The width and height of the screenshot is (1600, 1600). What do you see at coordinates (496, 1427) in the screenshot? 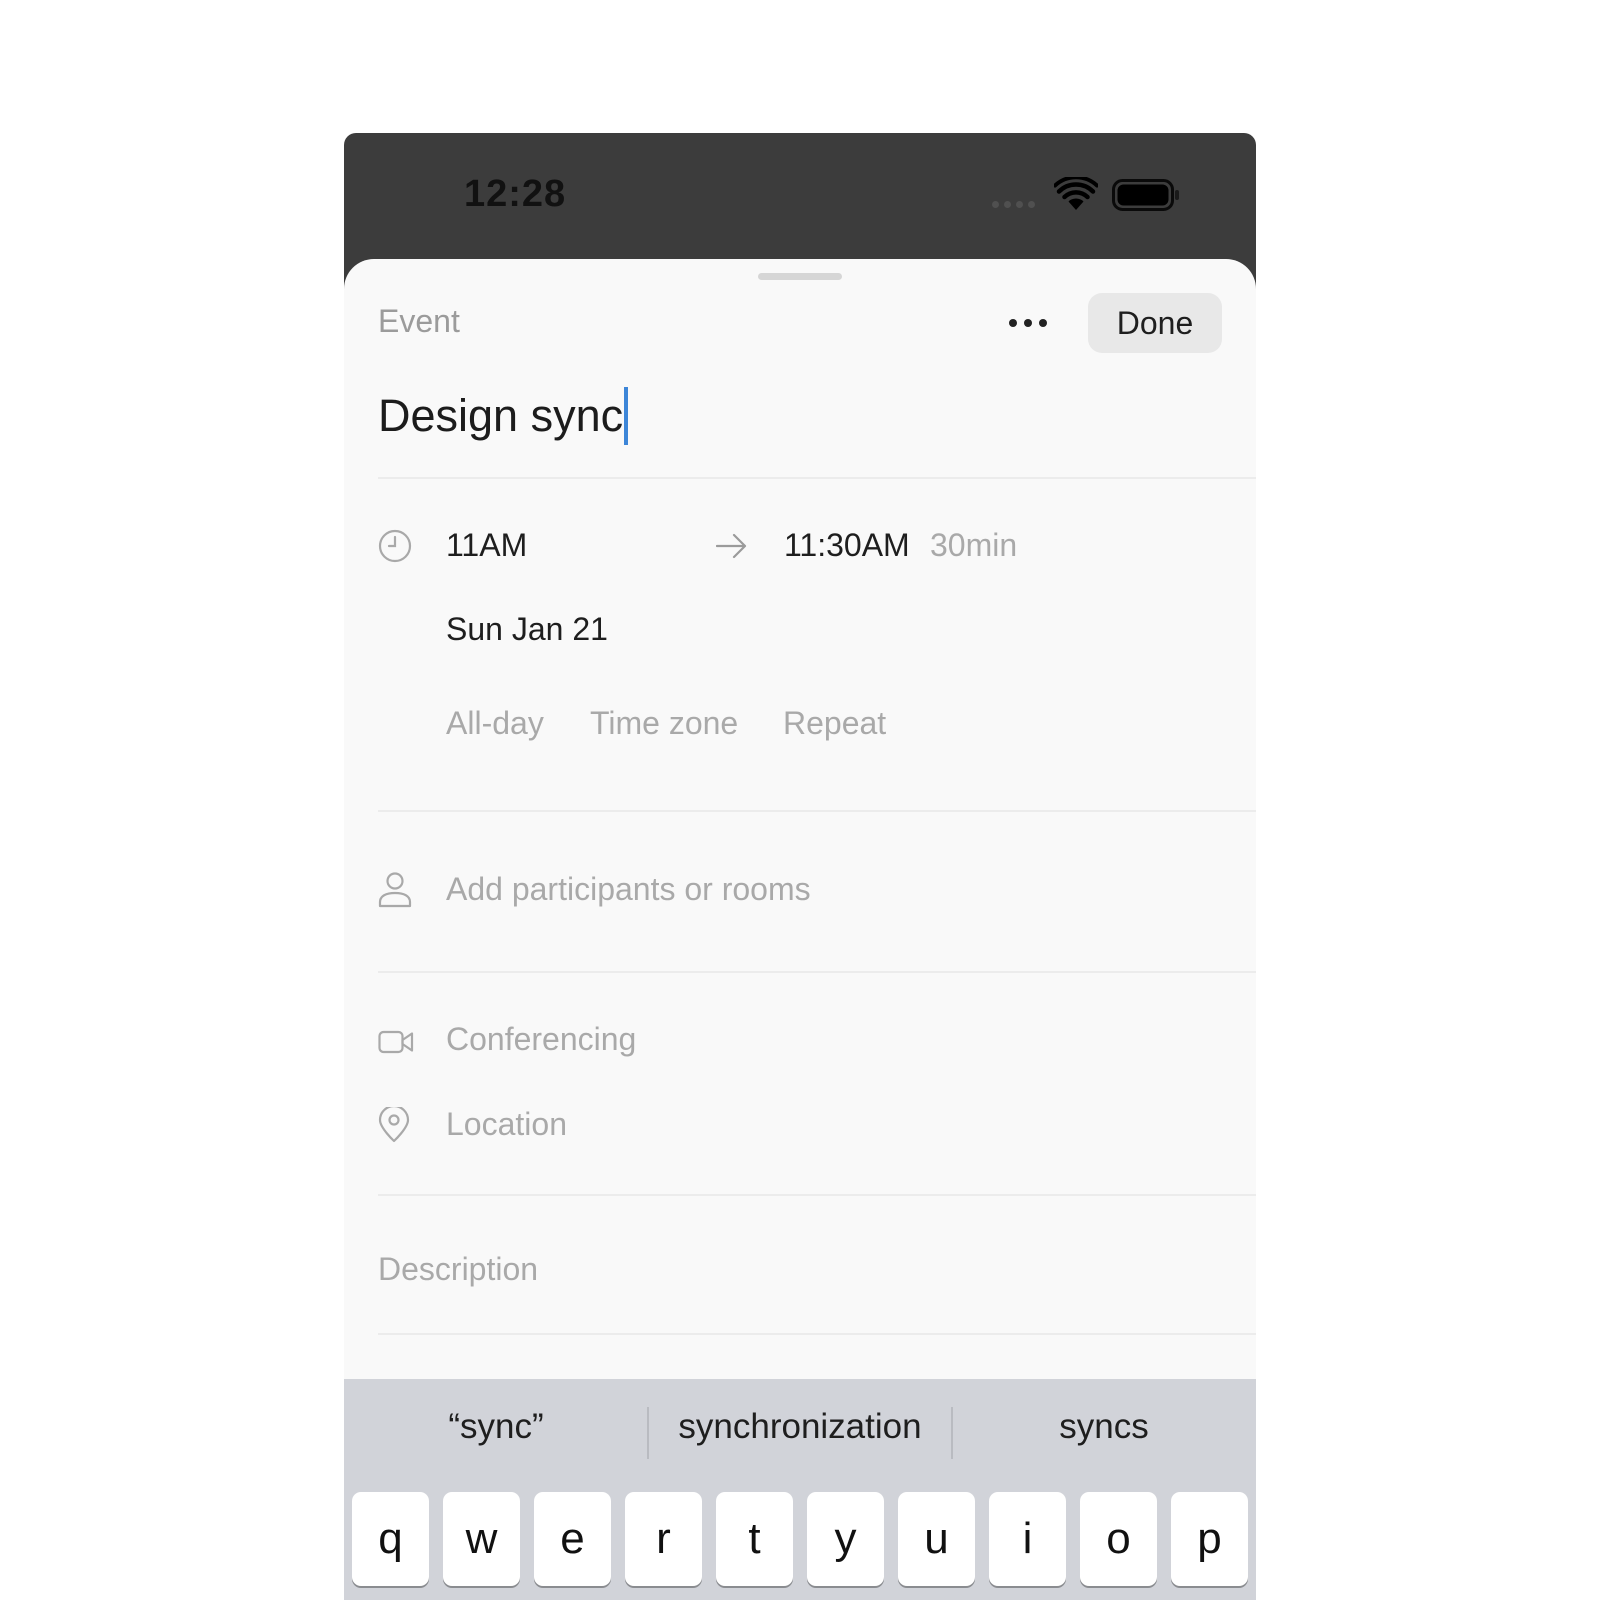
I see `suggestion-1: “sync”` at bounding box center [496, 1427].